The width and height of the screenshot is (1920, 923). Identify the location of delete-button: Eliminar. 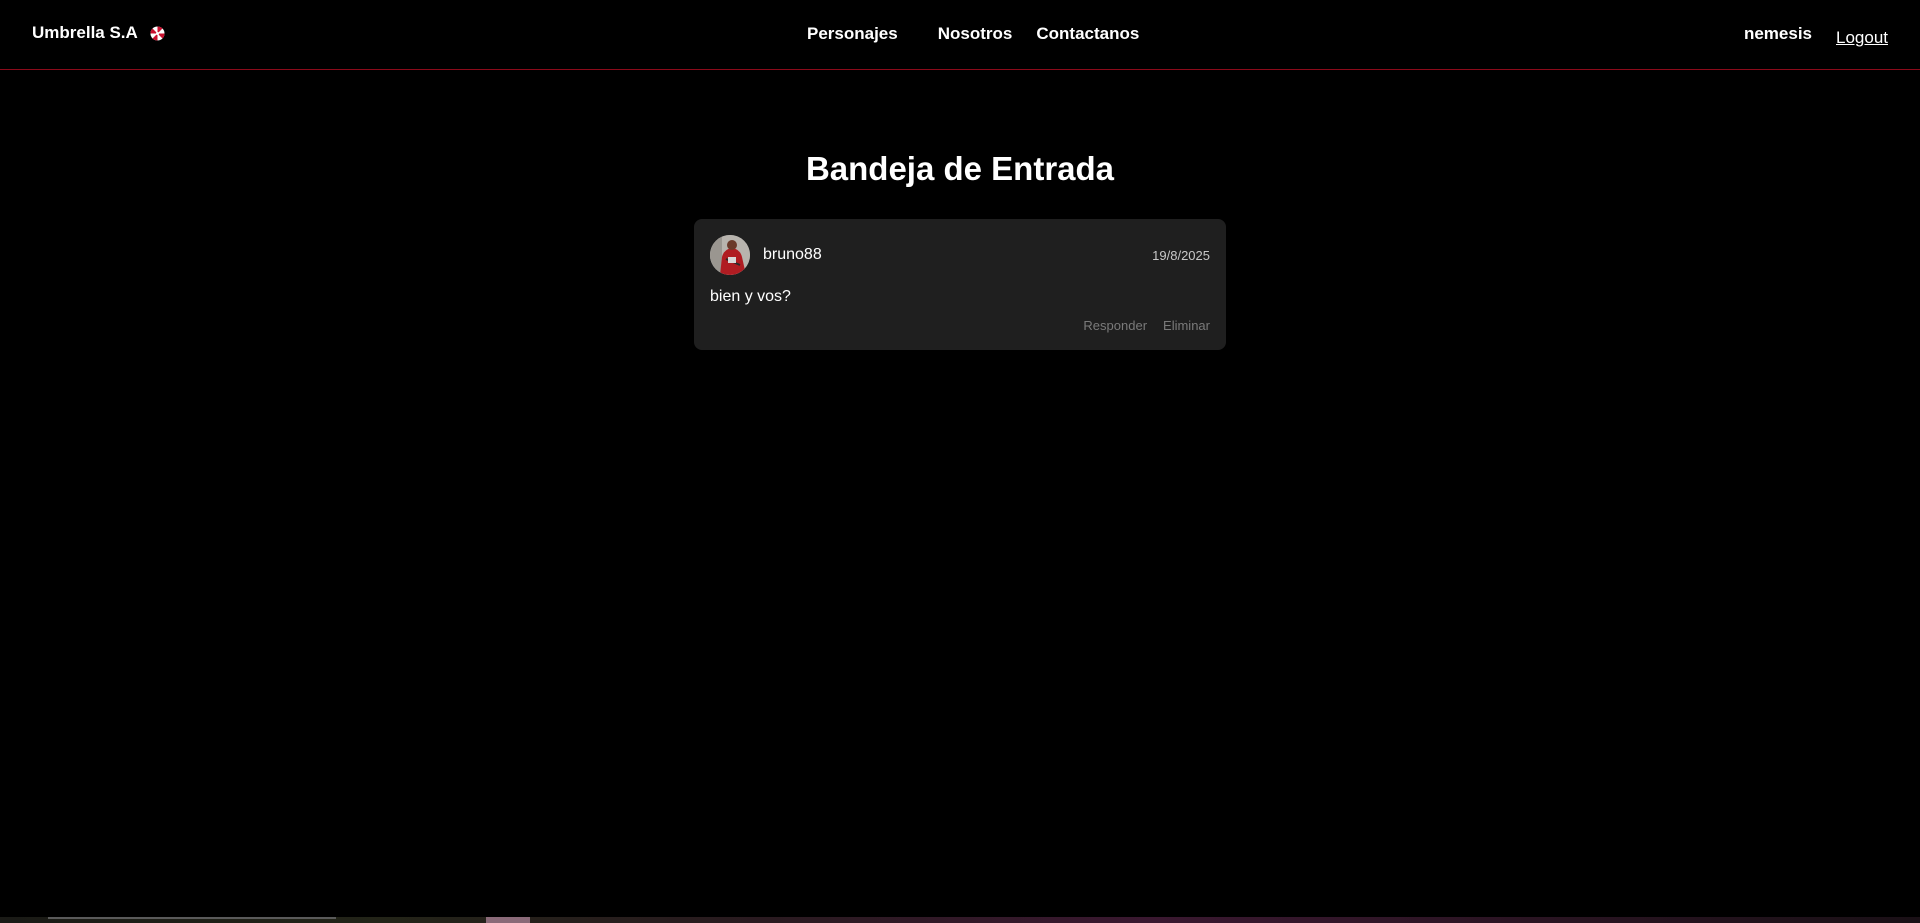
(1186, 325).